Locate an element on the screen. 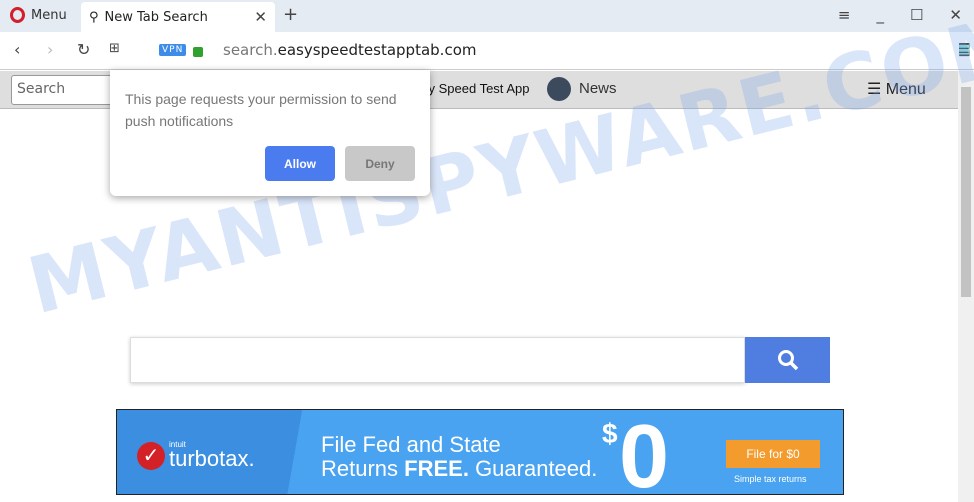 Image resolution: width=974 pixels, height=502 pixels. tab-title: New Tab Search is located at coordinates (156, 17).